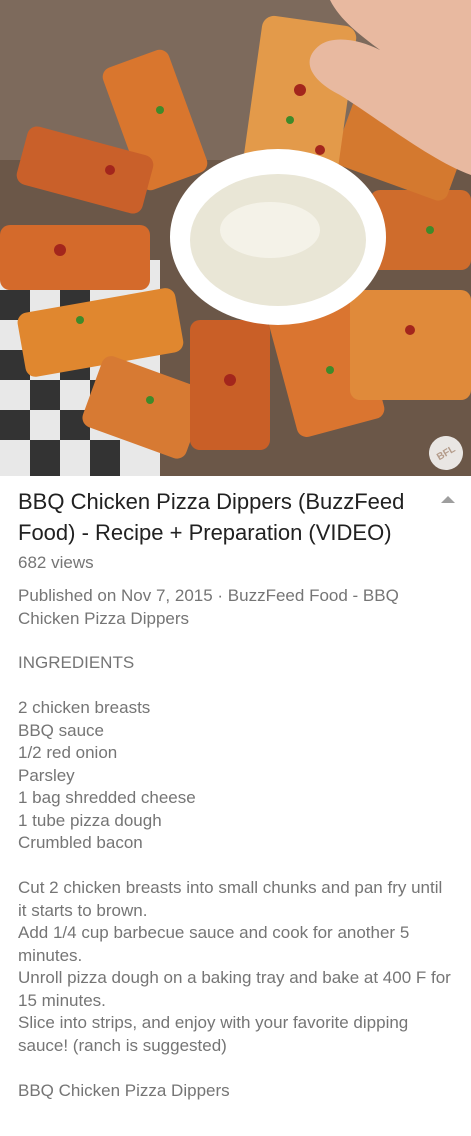  Describe the element at coordinates (84, 707) in the screenshot. I see `ingredient-item: 2 chicken breasts` at that location.